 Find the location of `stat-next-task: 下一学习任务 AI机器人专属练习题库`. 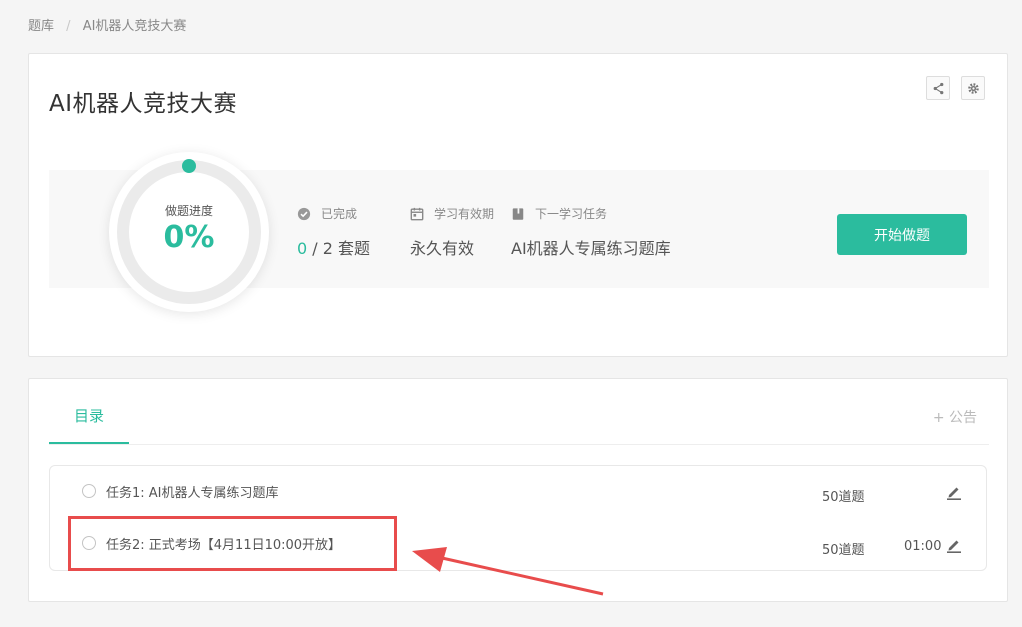

stat-next-task: 下一学习任务 AI机器人专属练习题库 is located at coordinates (591, 232).